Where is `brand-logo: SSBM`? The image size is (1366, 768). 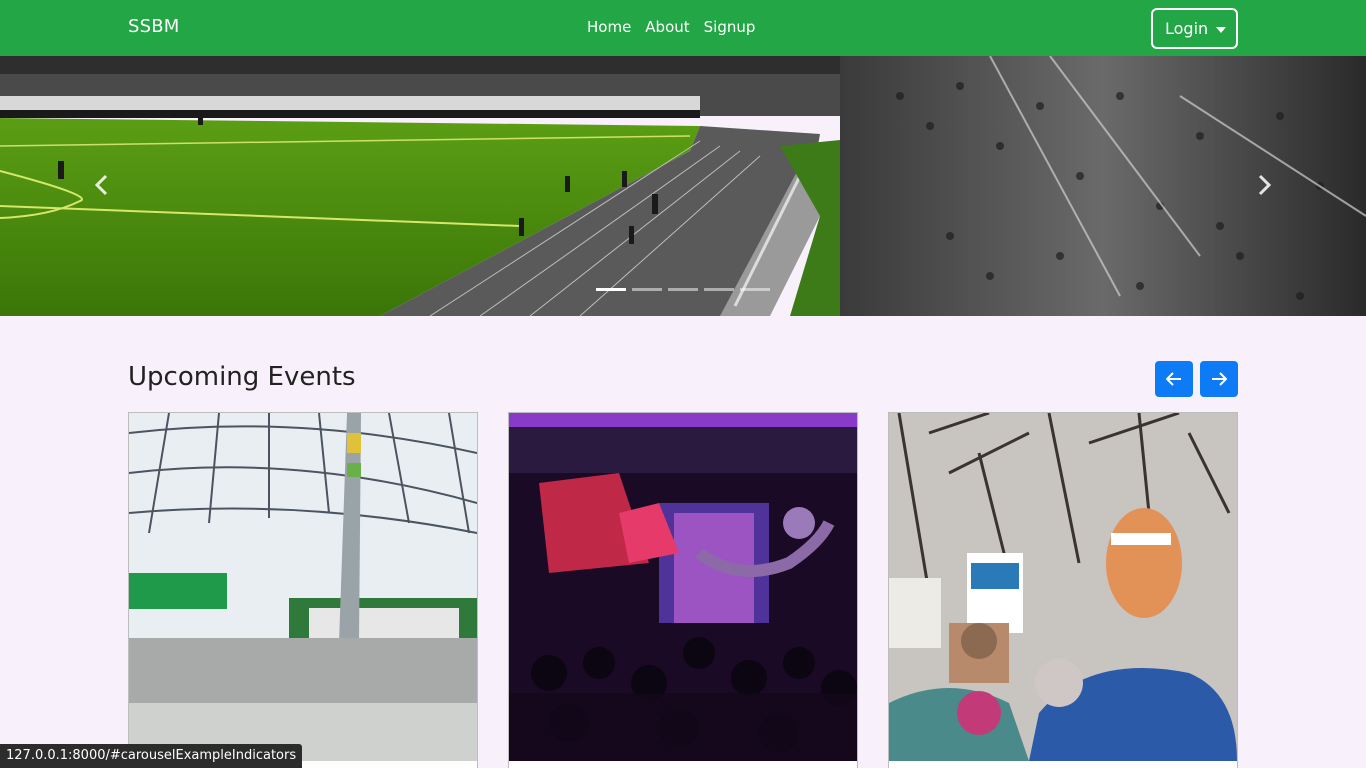
brand-logo: SSBM is located at coordinates (154, 26).